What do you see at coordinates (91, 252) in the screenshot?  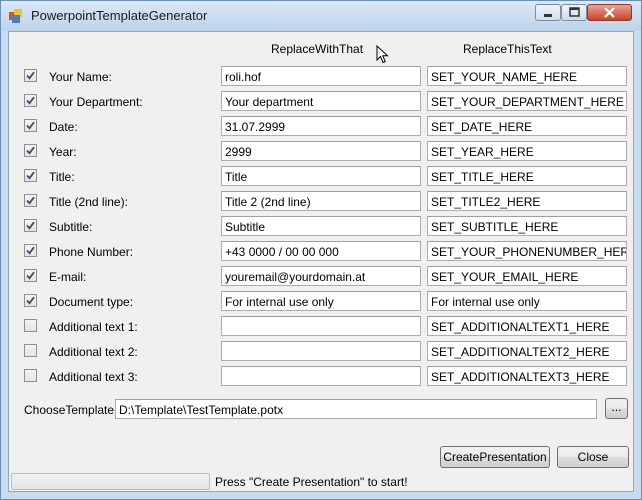 I see `row-label: Phone Number:` at bounding box center [91, 252].